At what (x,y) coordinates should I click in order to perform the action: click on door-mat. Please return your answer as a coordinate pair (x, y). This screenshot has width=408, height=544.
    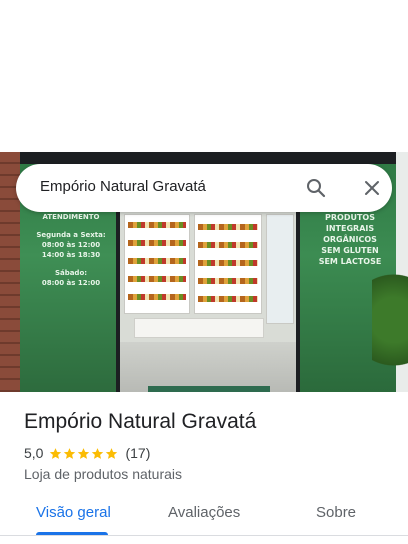
    Looking at the image, I should click on (209, 389).